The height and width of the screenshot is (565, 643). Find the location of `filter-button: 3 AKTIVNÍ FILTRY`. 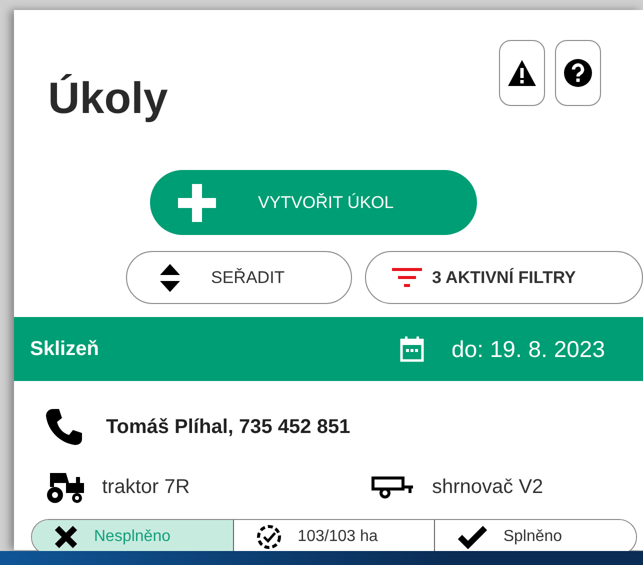

filter-button: 3 AKTIVNÍ FILTRY is located at coordinates (504, 277).